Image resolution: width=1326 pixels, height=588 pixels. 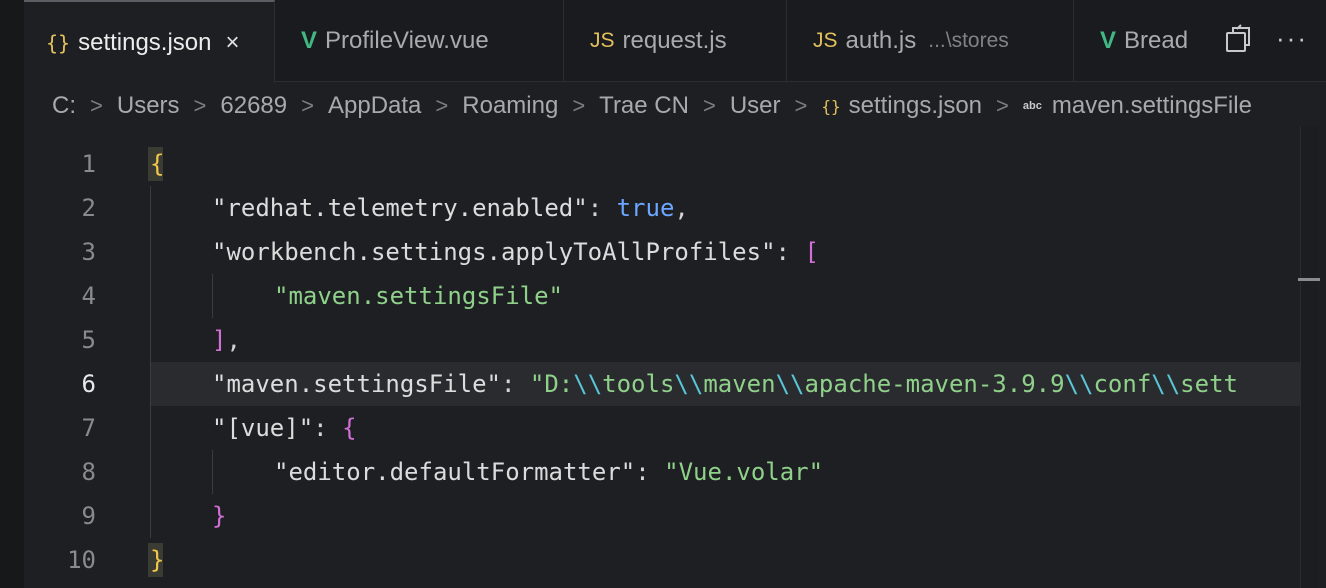 I want to click on code-line: "editor.defaultFormatter": "Vue.volar", so click(x=738, y=472).